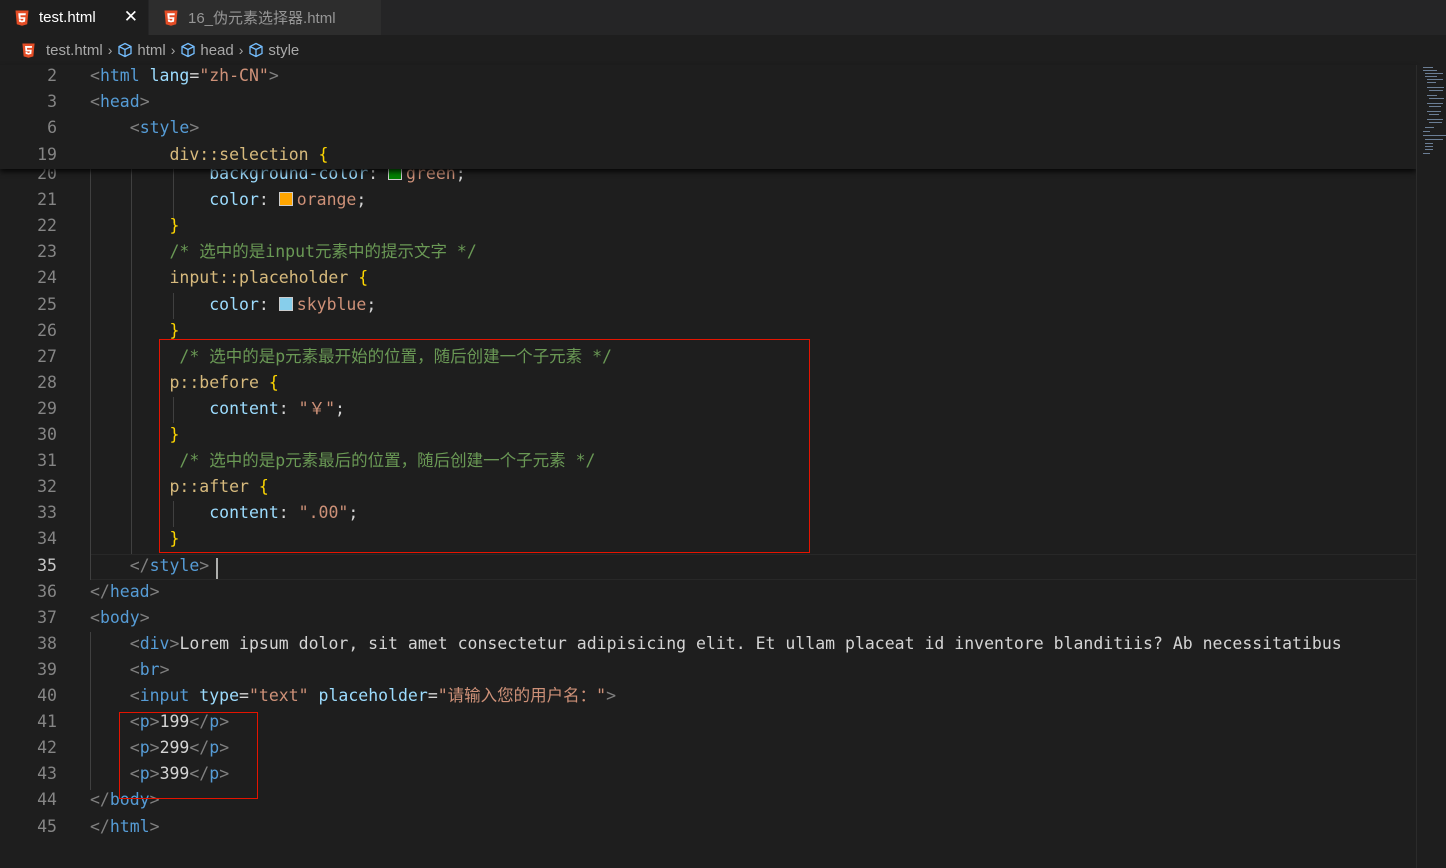  Describe the element at coordinates (283, 252) in the screenshot. I see `line-code: /* 选中的是input元素中的提示文字 */` at that location.